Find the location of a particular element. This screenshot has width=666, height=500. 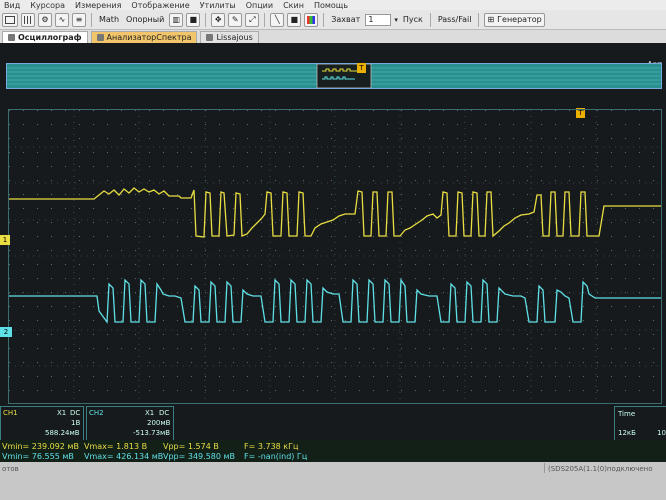

tab-label: Lissajous is located at coordinates (234, 37).